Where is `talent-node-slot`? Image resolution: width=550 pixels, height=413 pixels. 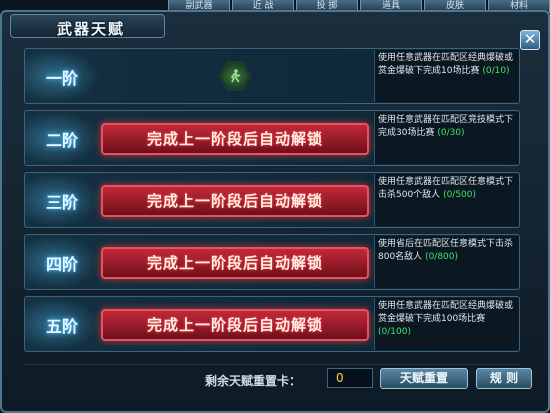
talent-node-slot is located at coordinates (235, 76).